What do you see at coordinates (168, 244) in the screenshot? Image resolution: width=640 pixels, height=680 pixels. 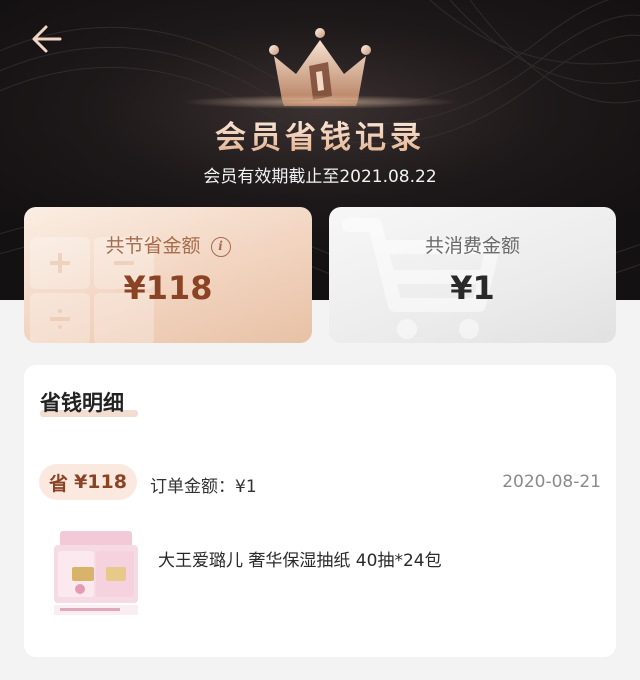 I see `total-saved-label: 共节省金额 i` at bounding box center [168, 244].